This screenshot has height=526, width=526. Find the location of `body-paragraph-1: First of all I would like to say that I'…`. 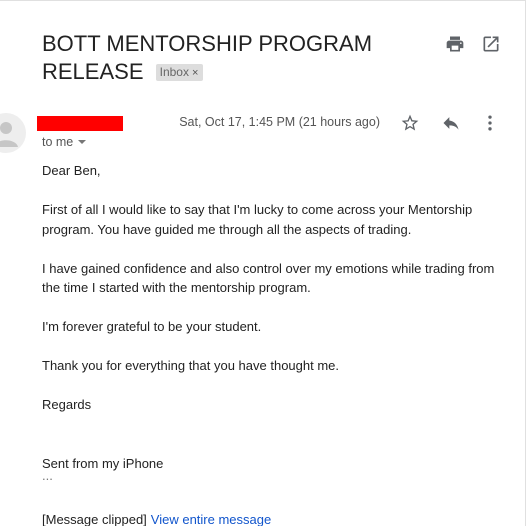

body-paragraph-1: First of all I would like to say that I'… is located at coordinates (257, 219).